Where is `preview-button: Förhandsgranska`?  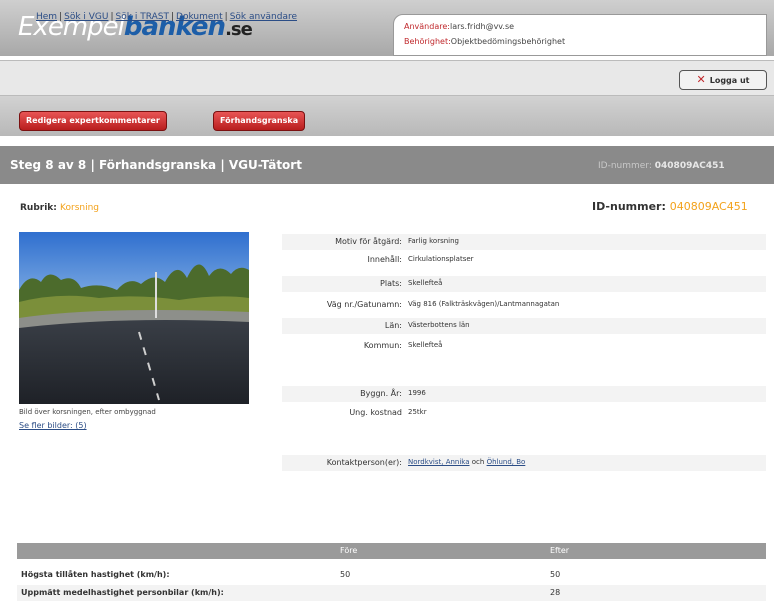
preview-button: Förhandsgranska is located at coordinates (259, 121).